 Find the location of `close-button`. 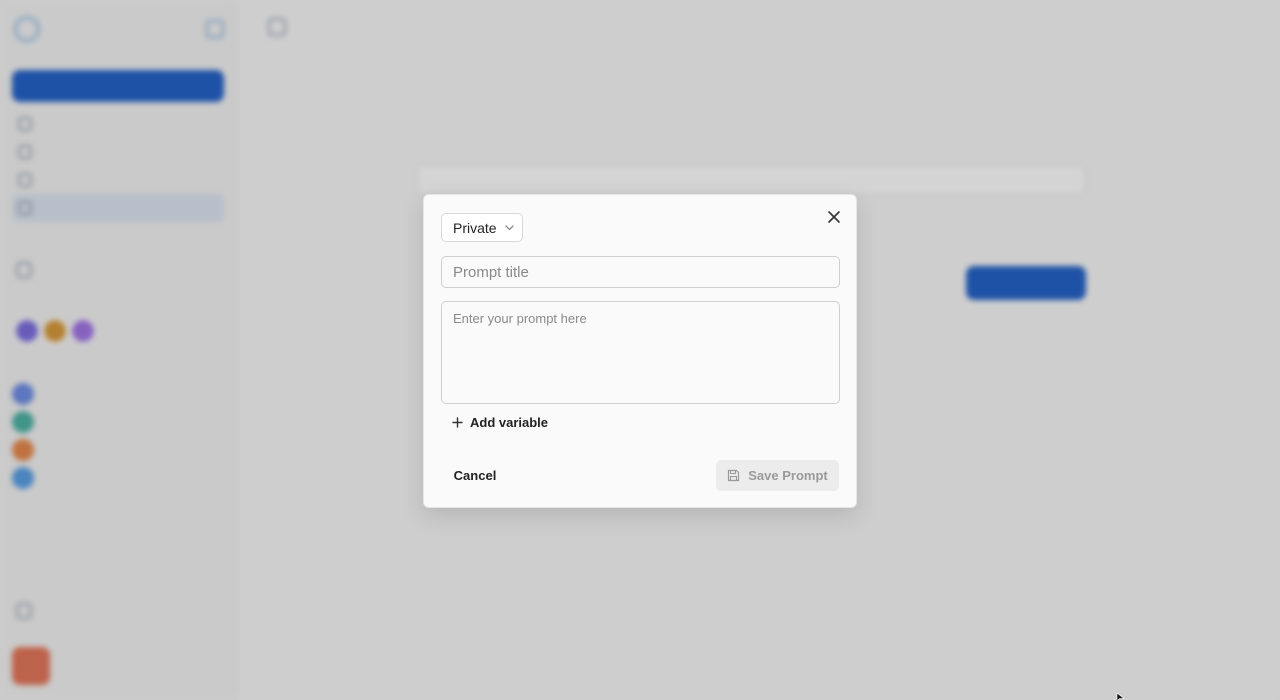

close-button is located at coordinates (834, 217).